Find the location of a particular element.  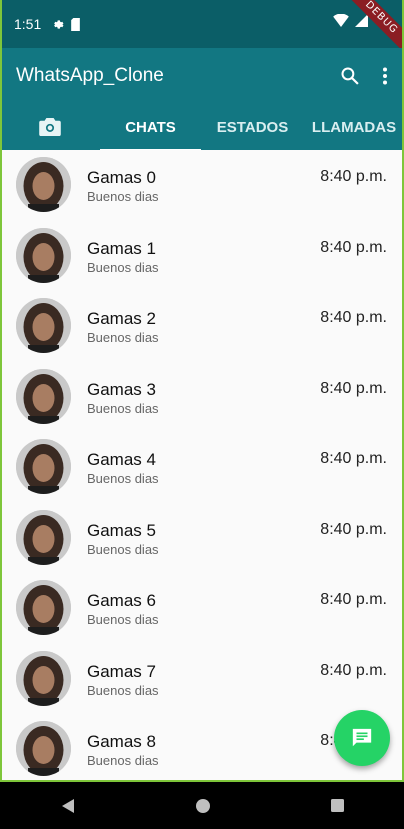

chat-item: Gamas 4 Buenos dias 8:40 p.m. is located at coordinates (202, 467).